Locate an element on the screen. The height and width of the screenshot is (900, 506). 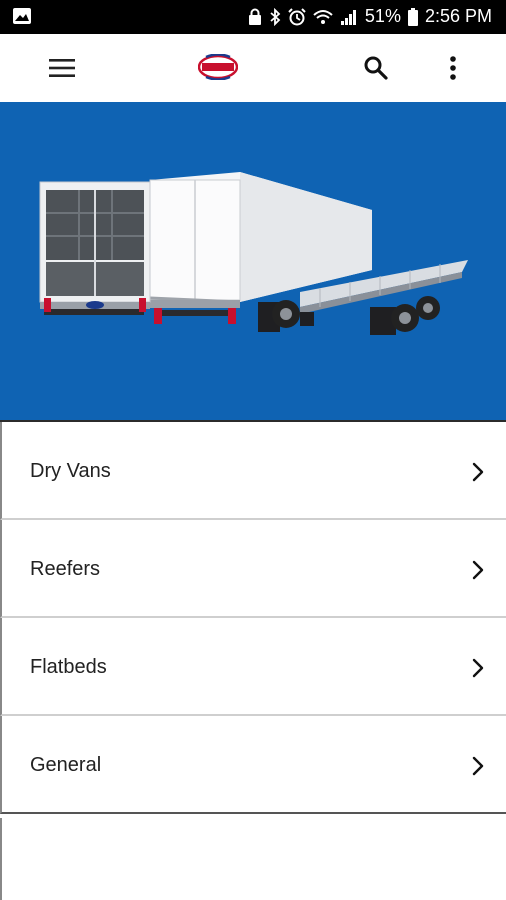
list-item-flatbeds: Flatbeds is located at coordinates (253, 667).